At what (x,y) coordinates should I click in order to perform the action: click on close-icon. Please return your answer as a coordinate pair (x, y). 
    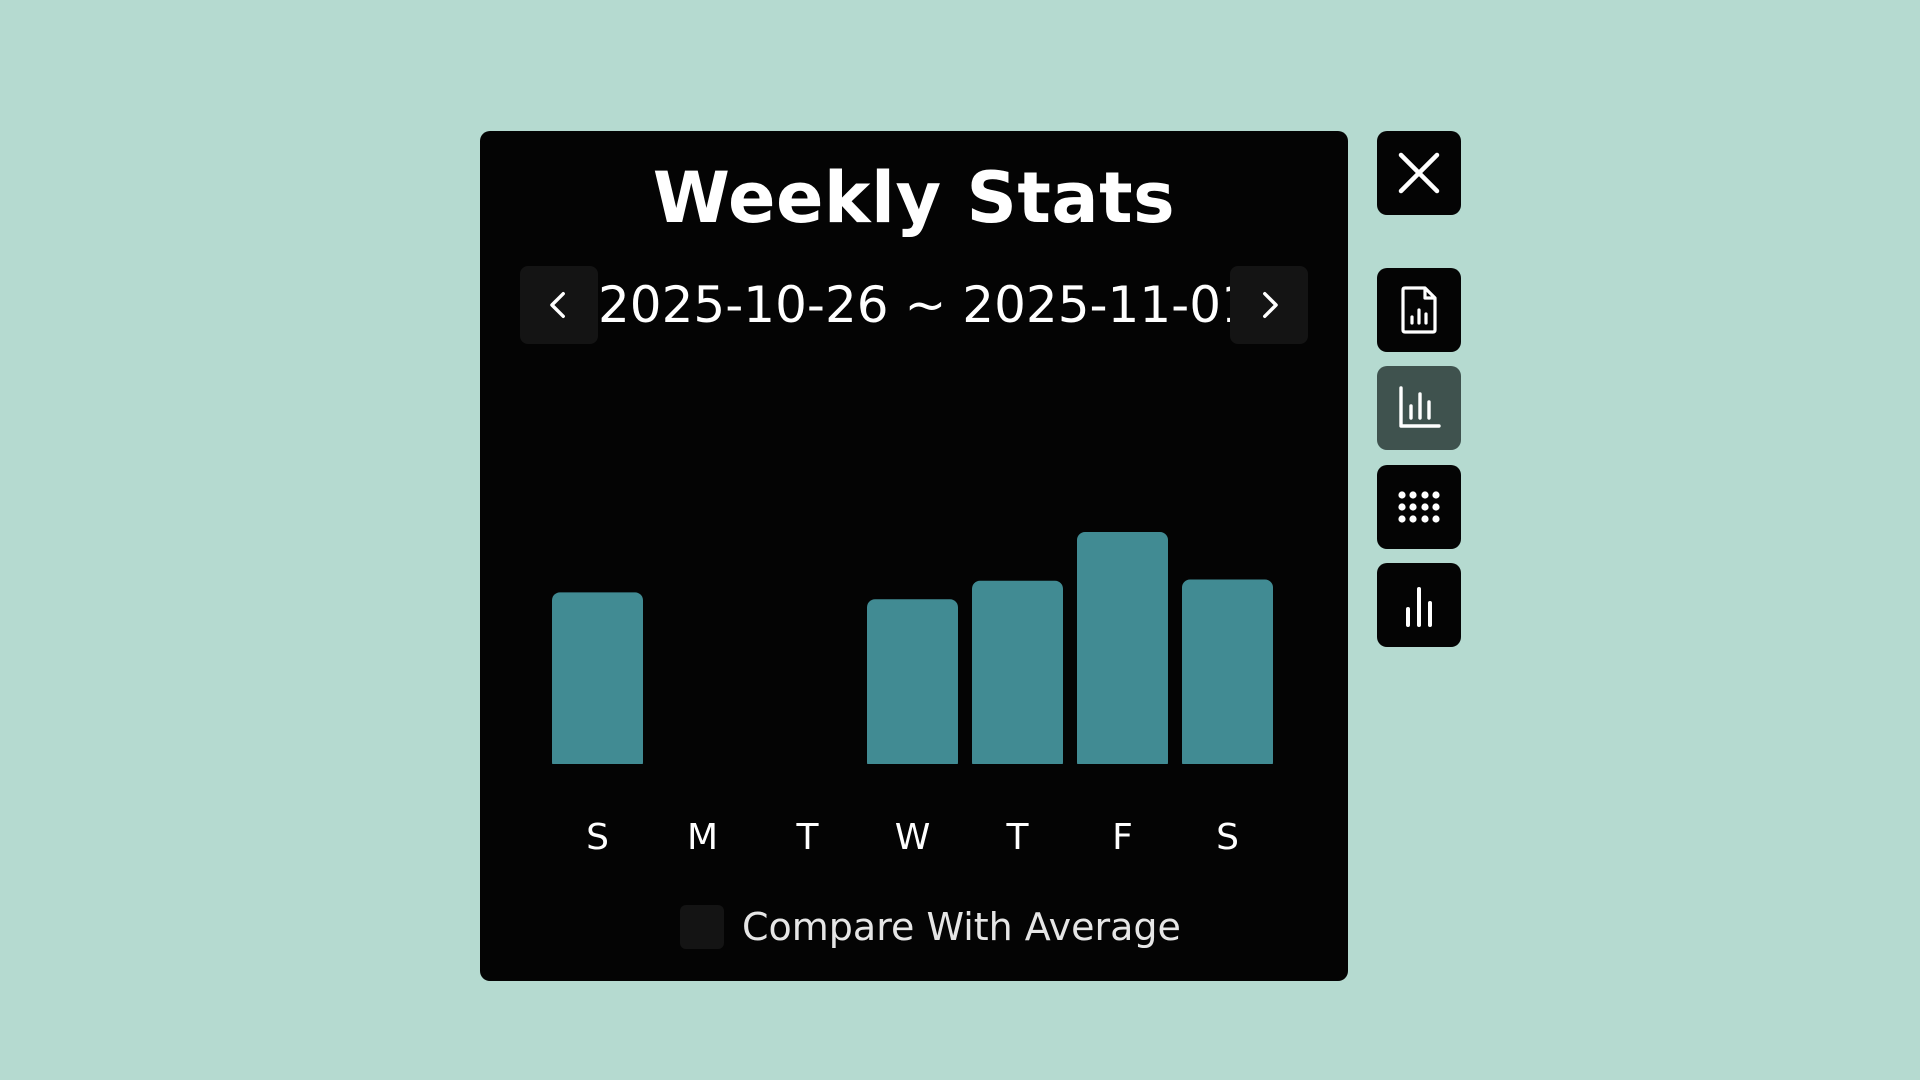
    Looking at the image, I should click on (1419, 173).